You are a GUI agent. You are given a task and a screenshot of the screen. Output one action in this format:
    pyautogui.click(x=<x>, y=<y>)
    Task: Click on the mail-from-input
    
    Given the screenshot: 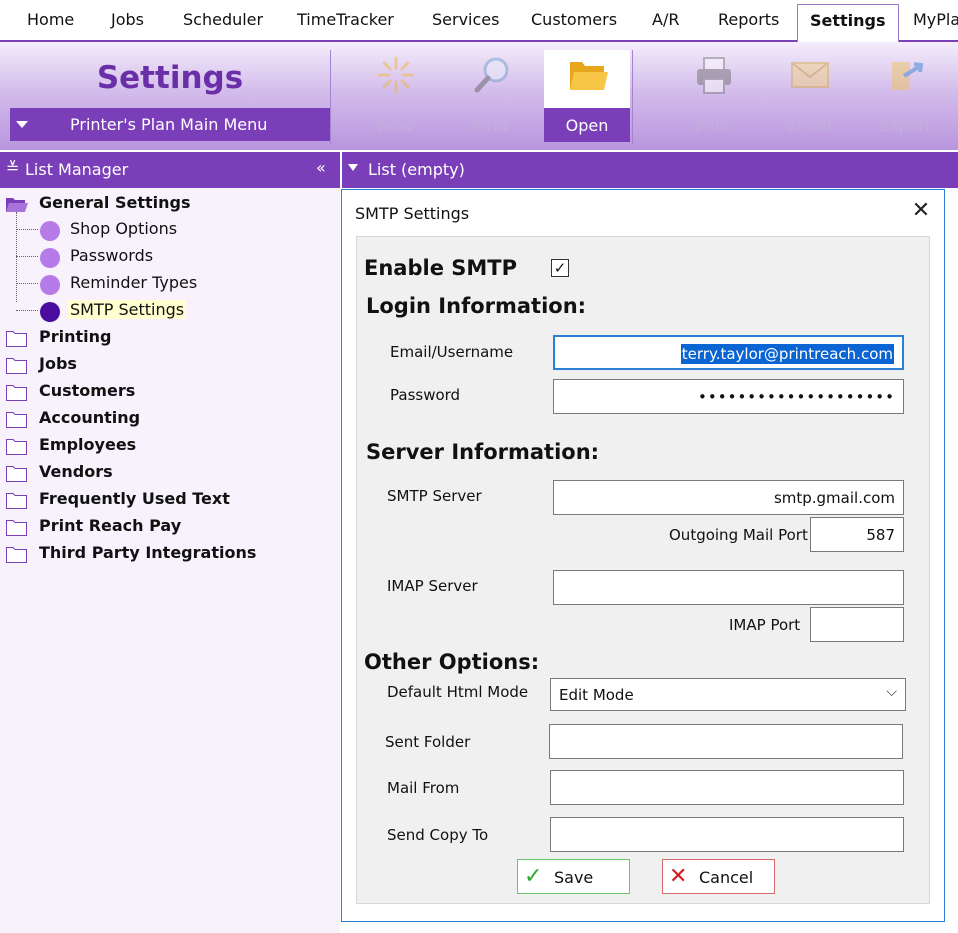 What is the action you would take?
    pyautogui.click(x=727, y=787)
    